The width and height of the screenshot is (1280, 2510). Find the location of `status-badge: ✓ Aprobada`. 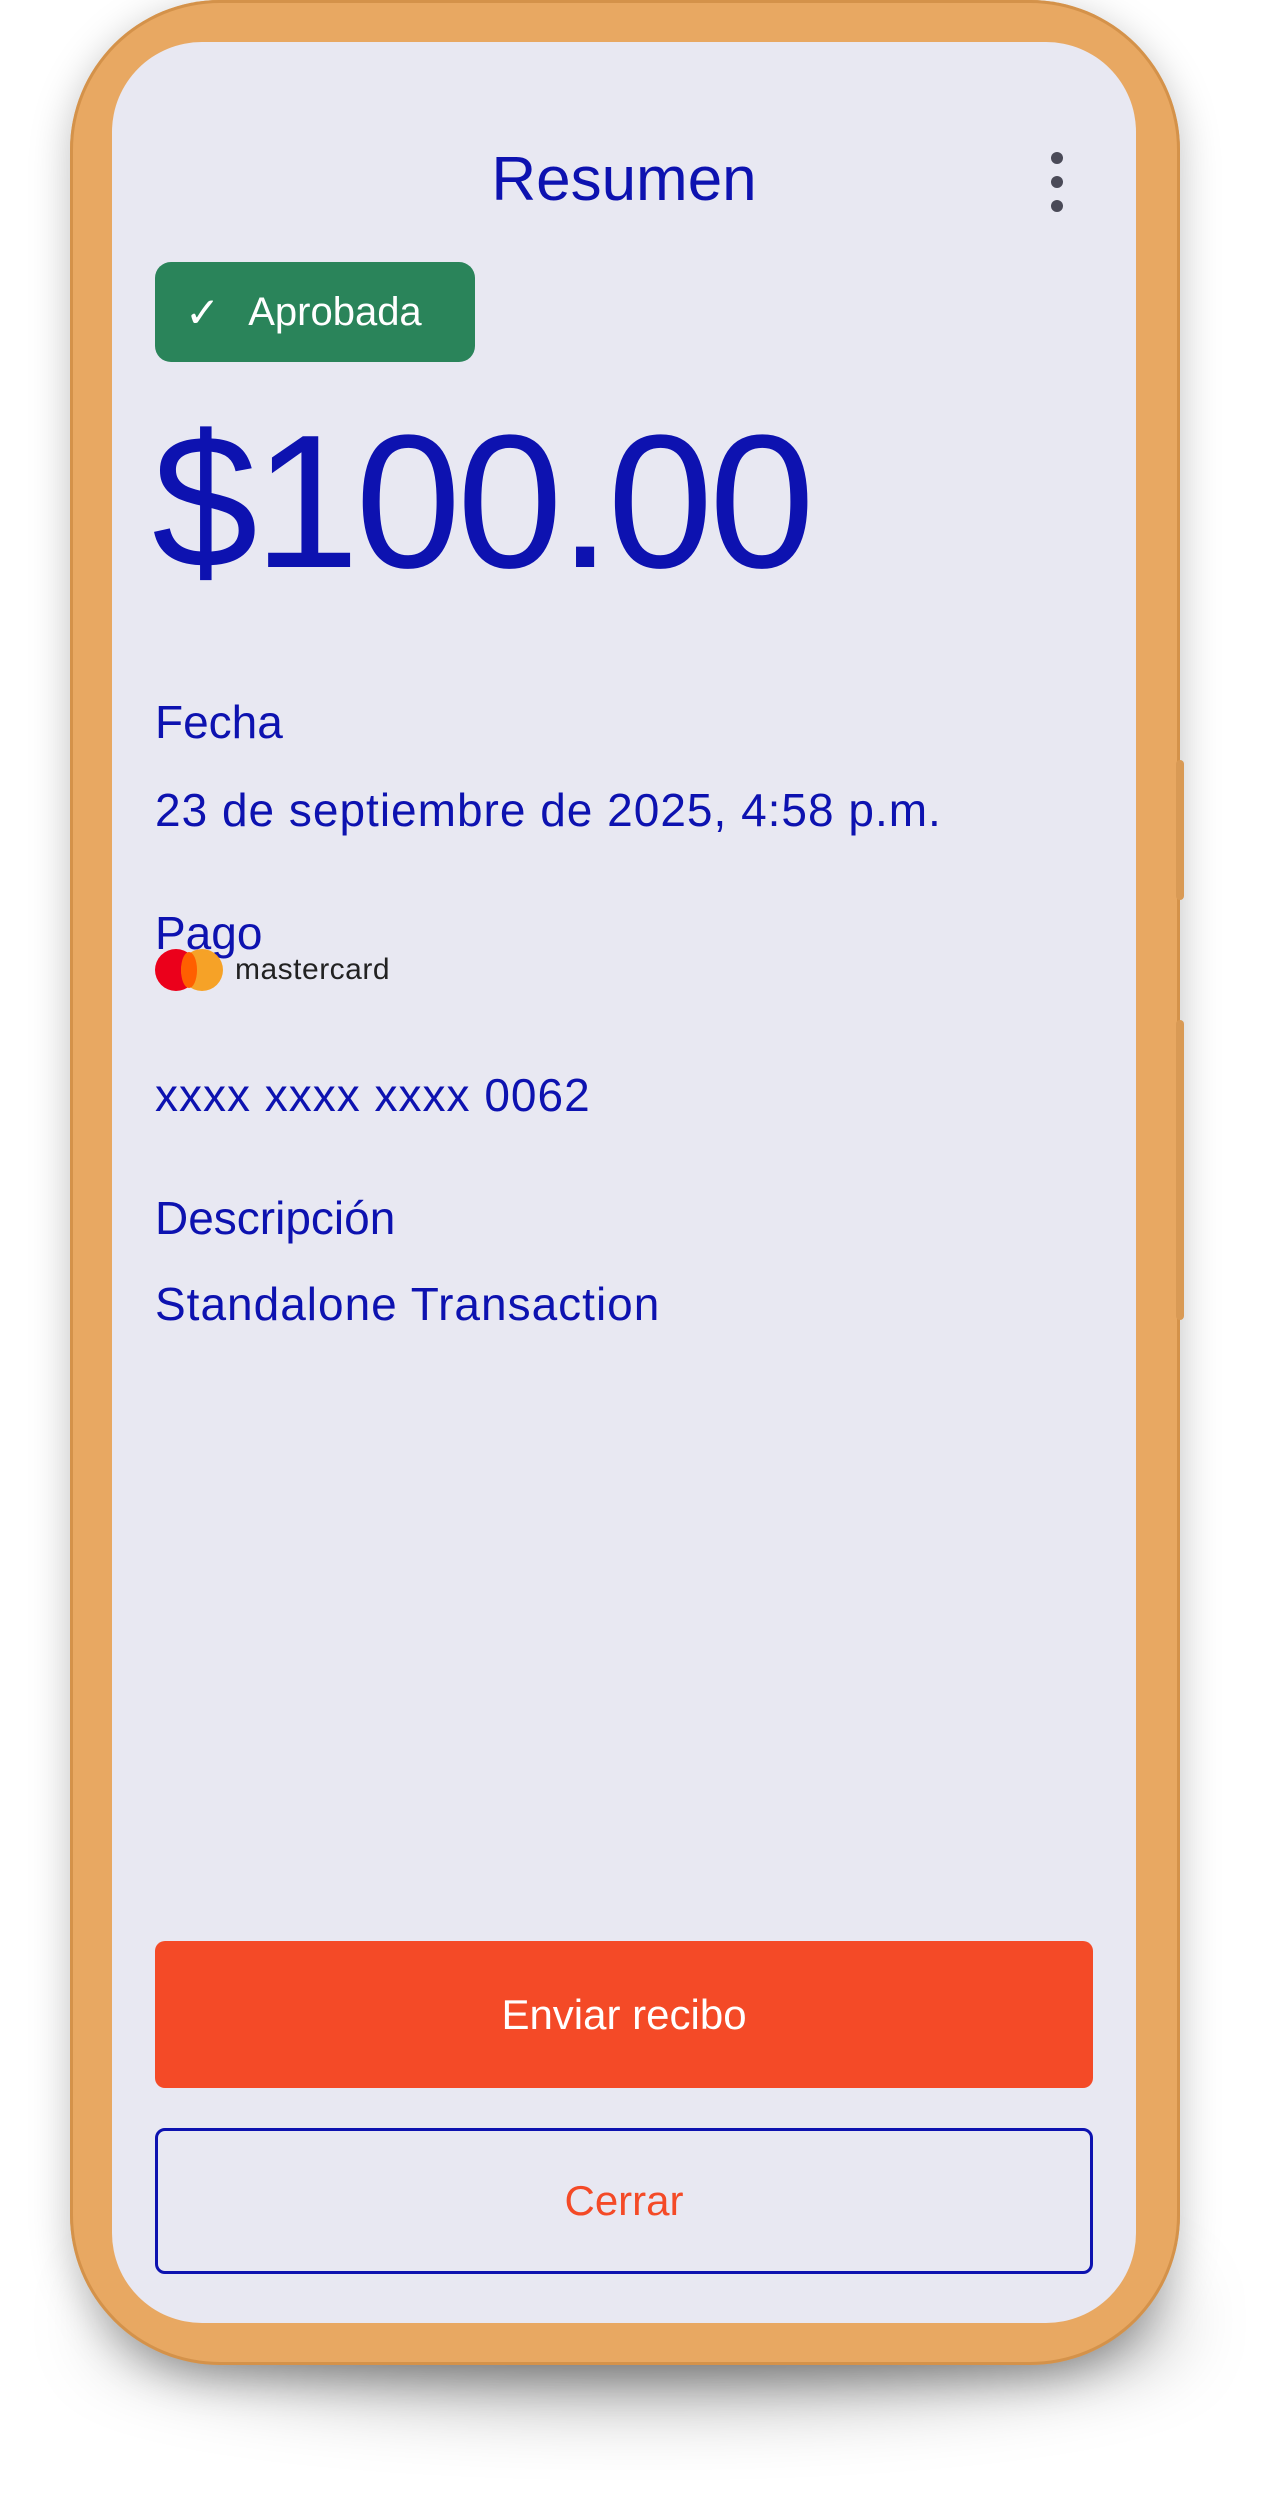

status-badge: ✓ Aprobada is located at coordinates (315, 312).